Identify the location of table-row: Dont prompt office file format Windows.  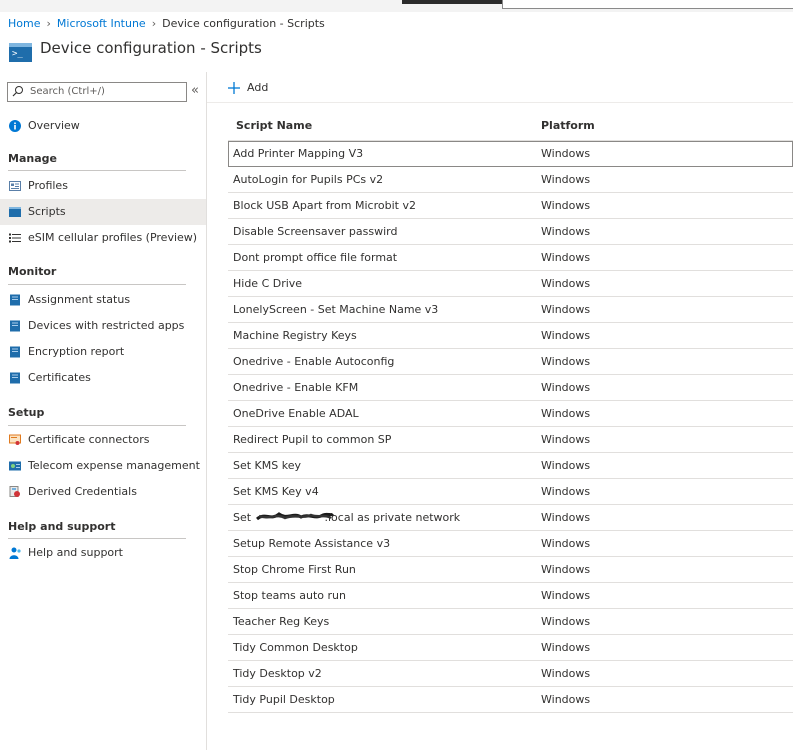
(510, 258).